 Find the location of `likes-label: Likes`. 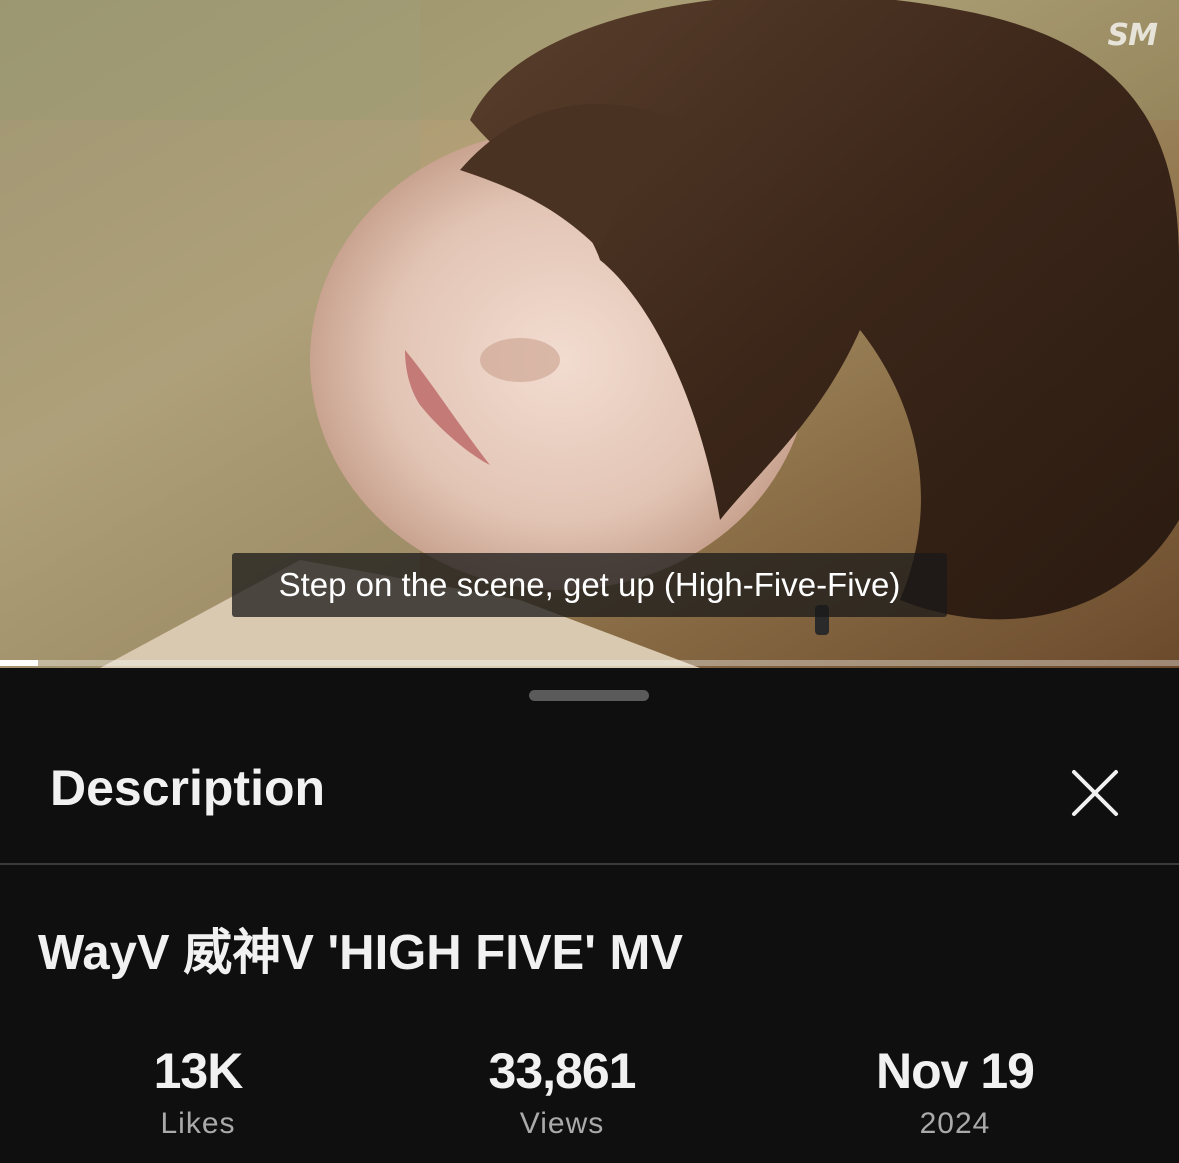

likes-label: Likes is located at coordinates (198, 1123).